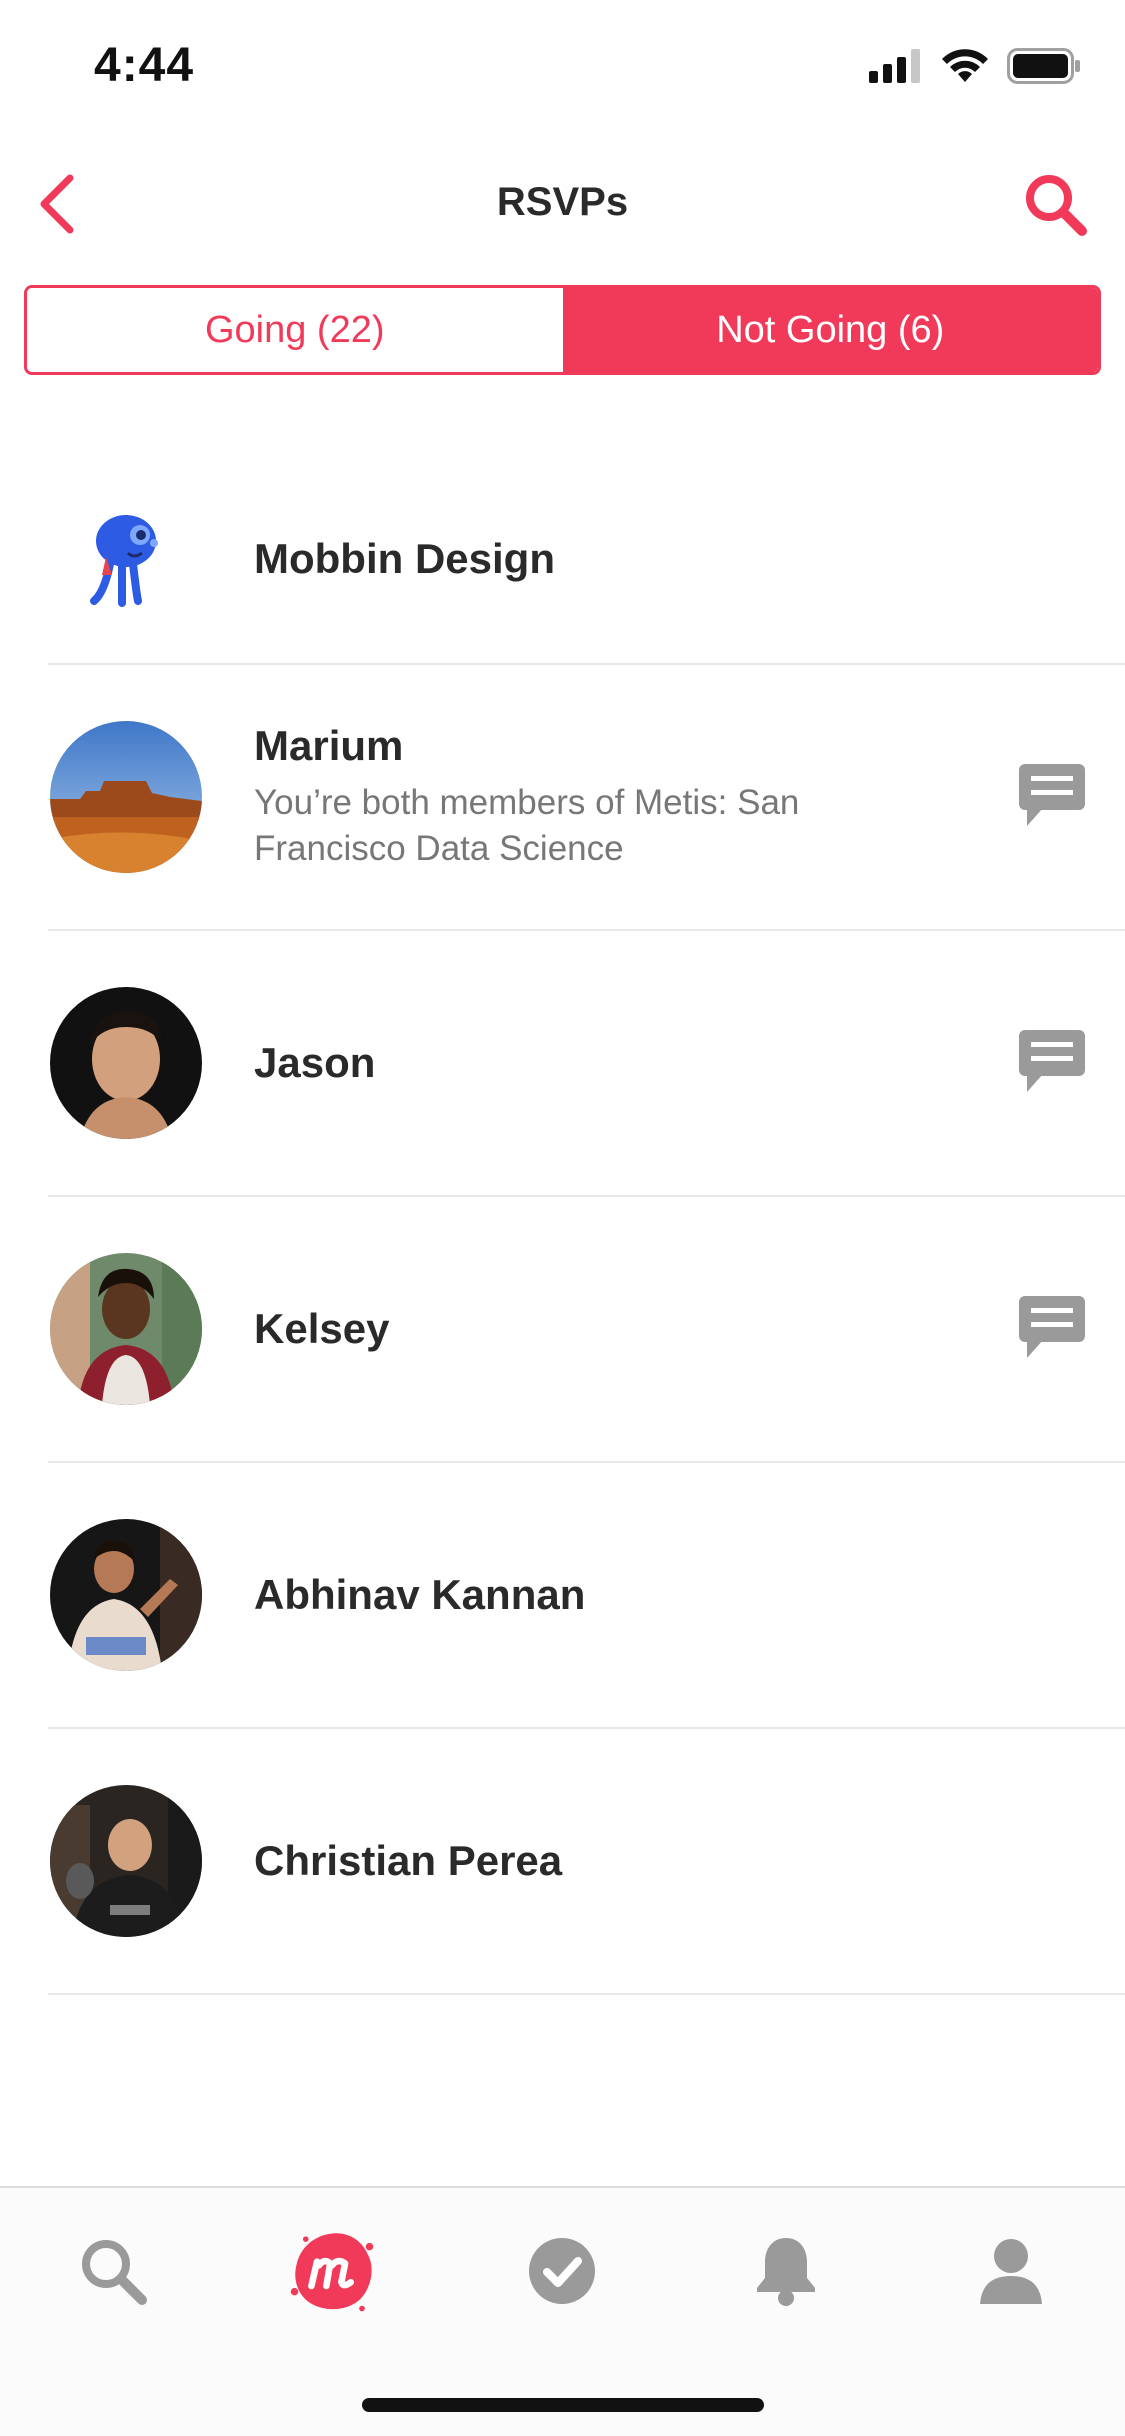 This screenshot has width=1125, height=2436. What do you see at coordinates (1043, 66) in the screenshot?
I see `battery-icon` at bounding box center [1043, 66].